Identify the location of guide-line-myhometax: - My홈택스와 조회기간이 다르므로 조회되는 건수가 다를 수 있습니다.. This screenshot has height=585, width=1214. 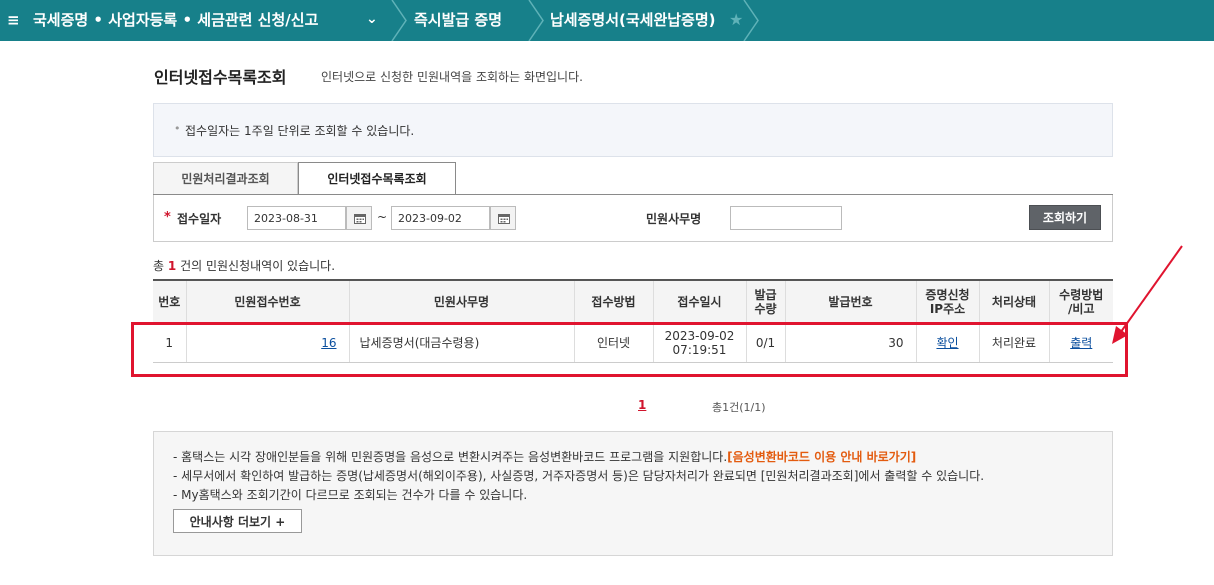
(350, 495).